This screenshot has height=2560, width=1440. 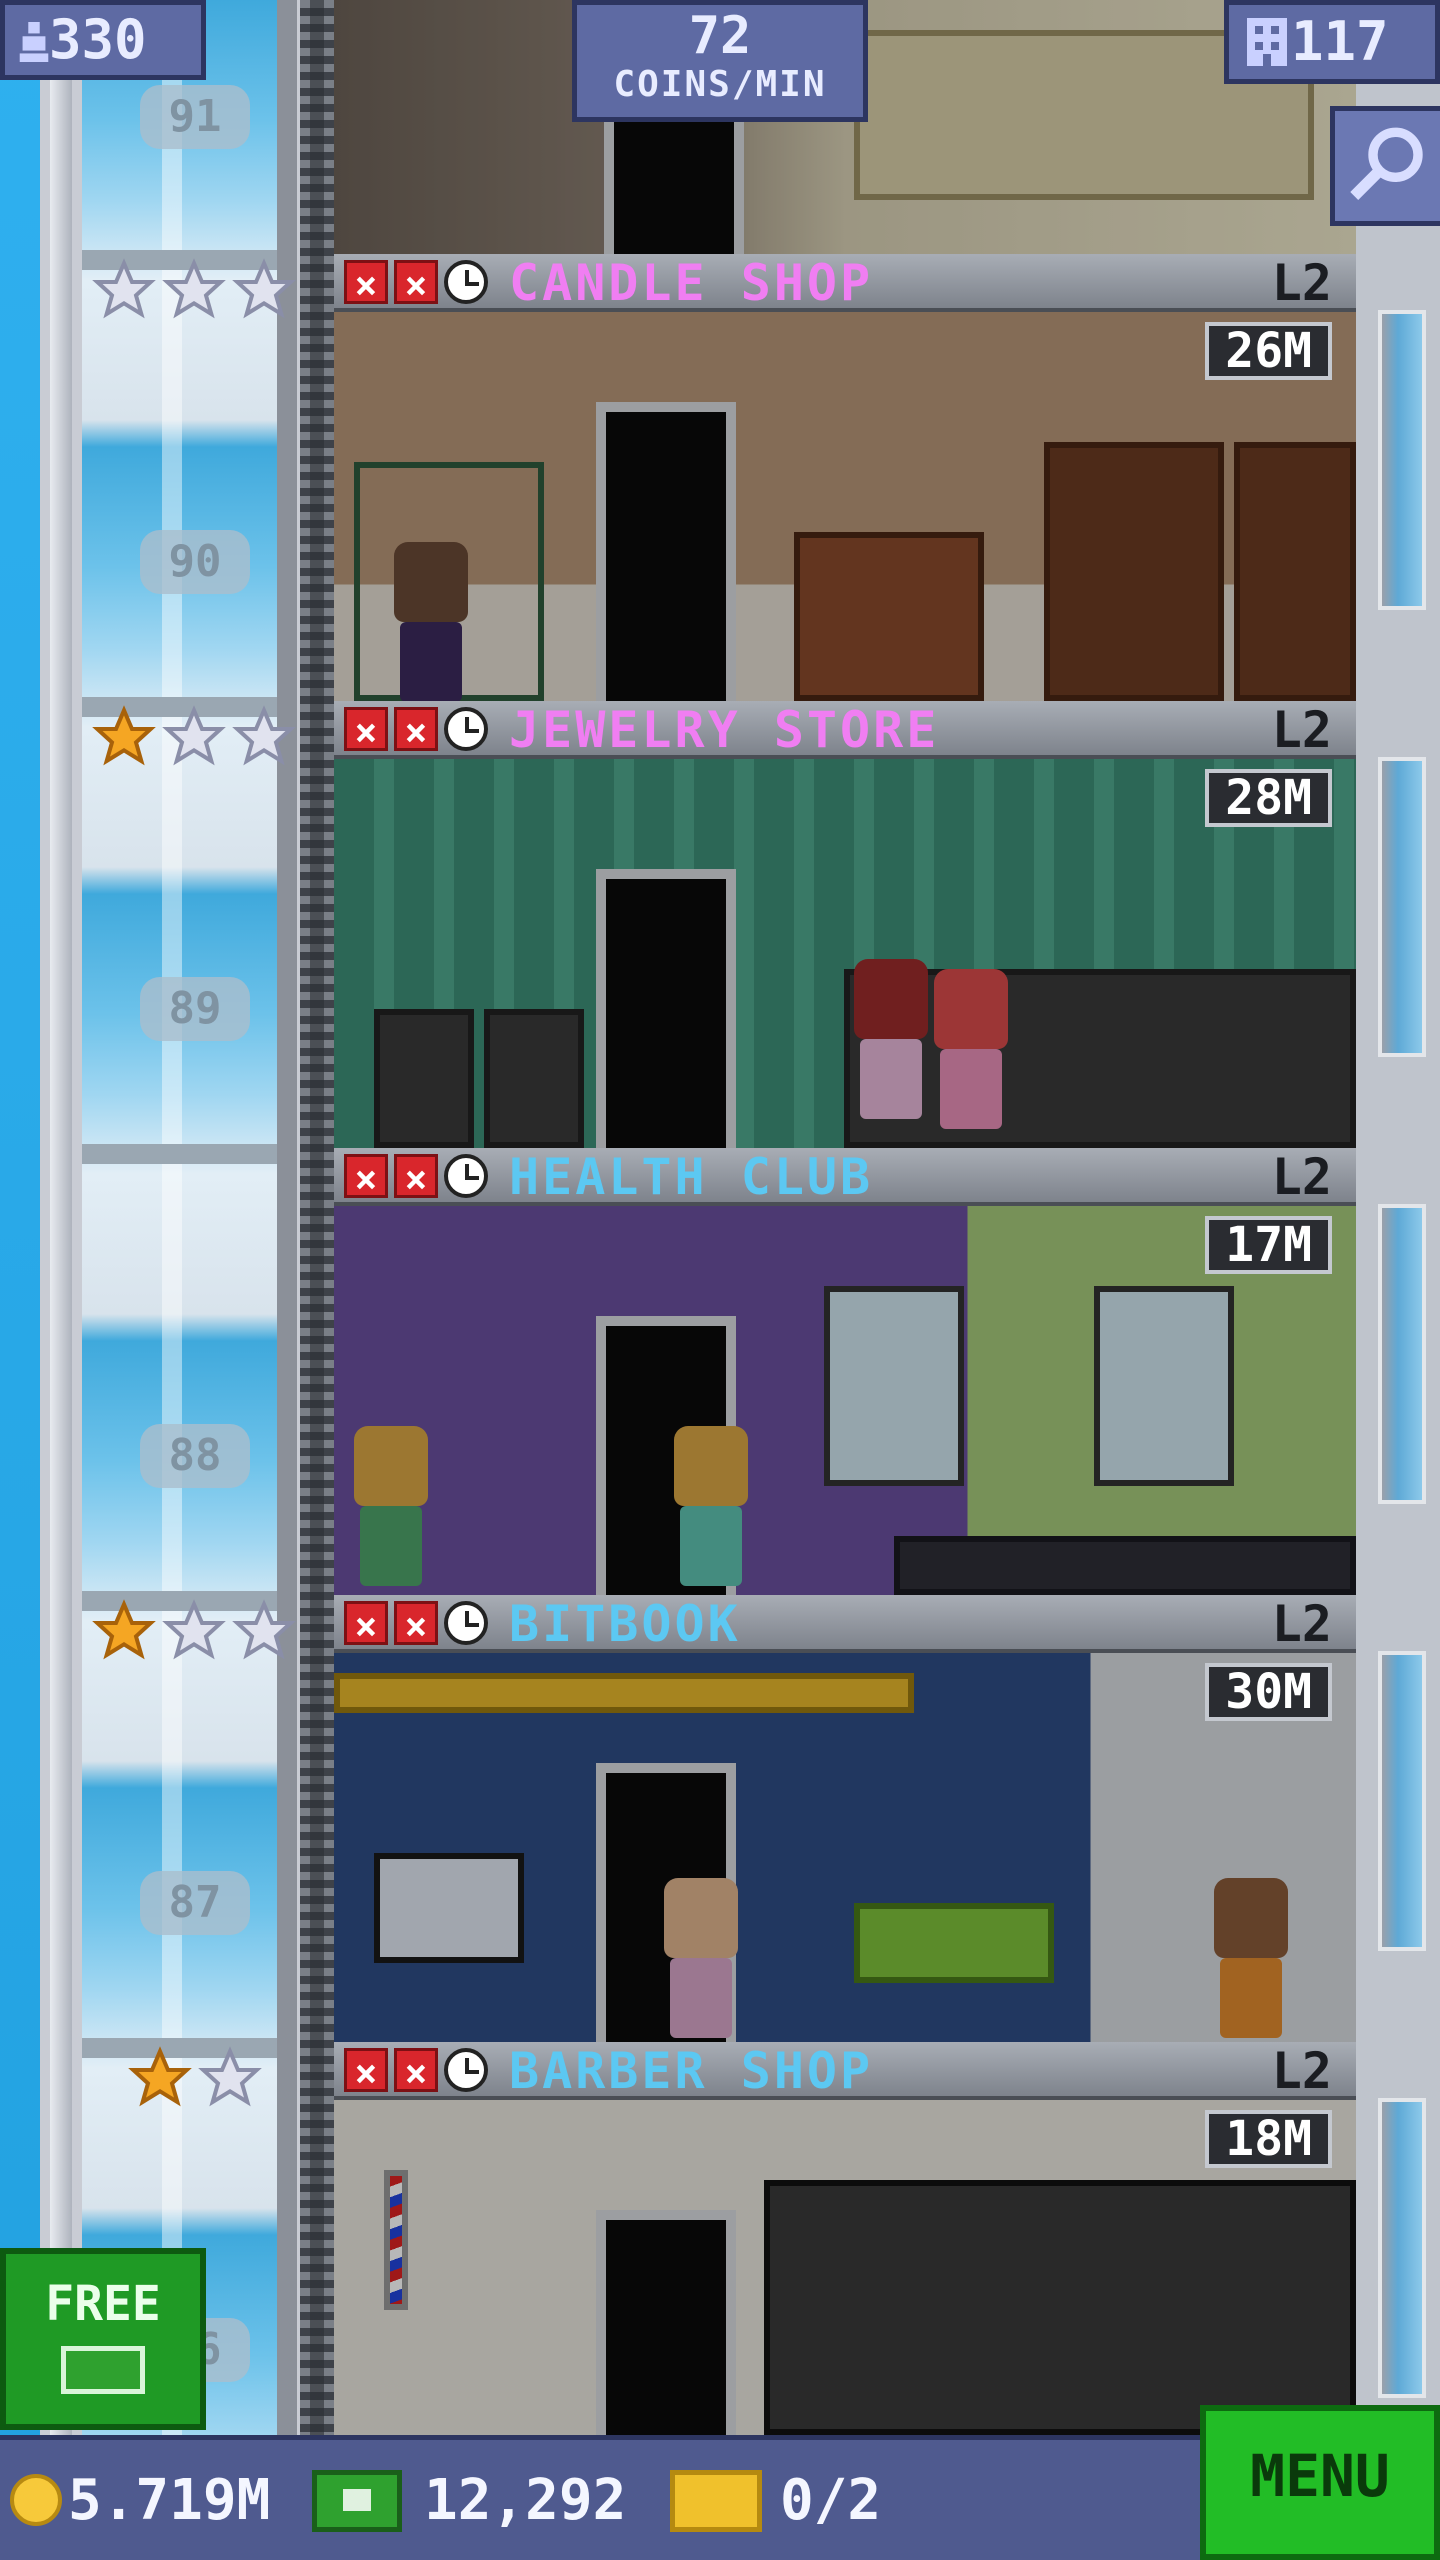 What do you see at coordinates (625, 1624) in the screenshot?
I see `floor-name: BITBOOK` at bounding box center [625, 1624].